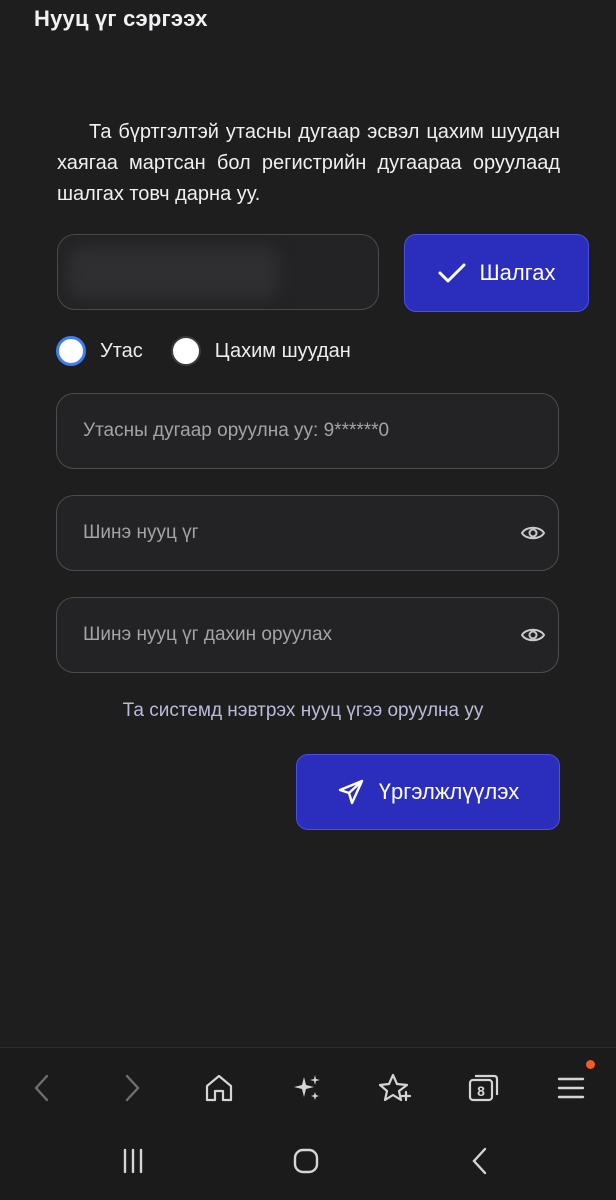 Image resolution: width=616 pixels, height=1200 pixels. I want to click on blurred-value, so click(173, 273).